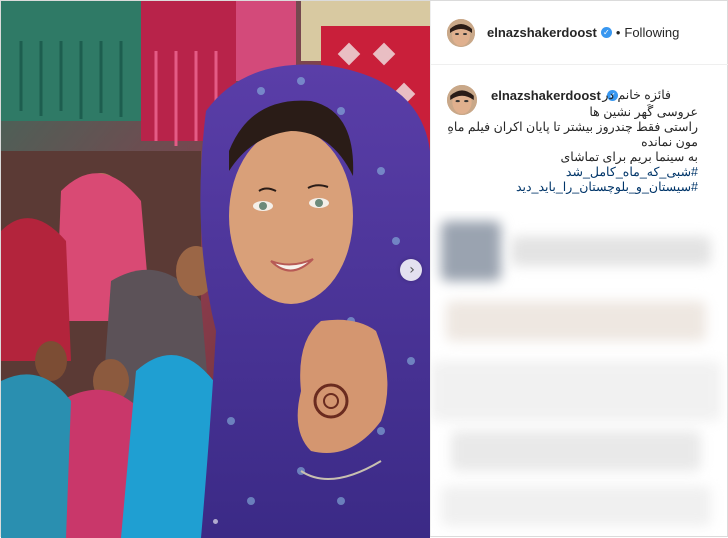 The width and height of the screenshot is (728, 538). I want to click on verified-badge-icon: ✓, so click(606, 32).